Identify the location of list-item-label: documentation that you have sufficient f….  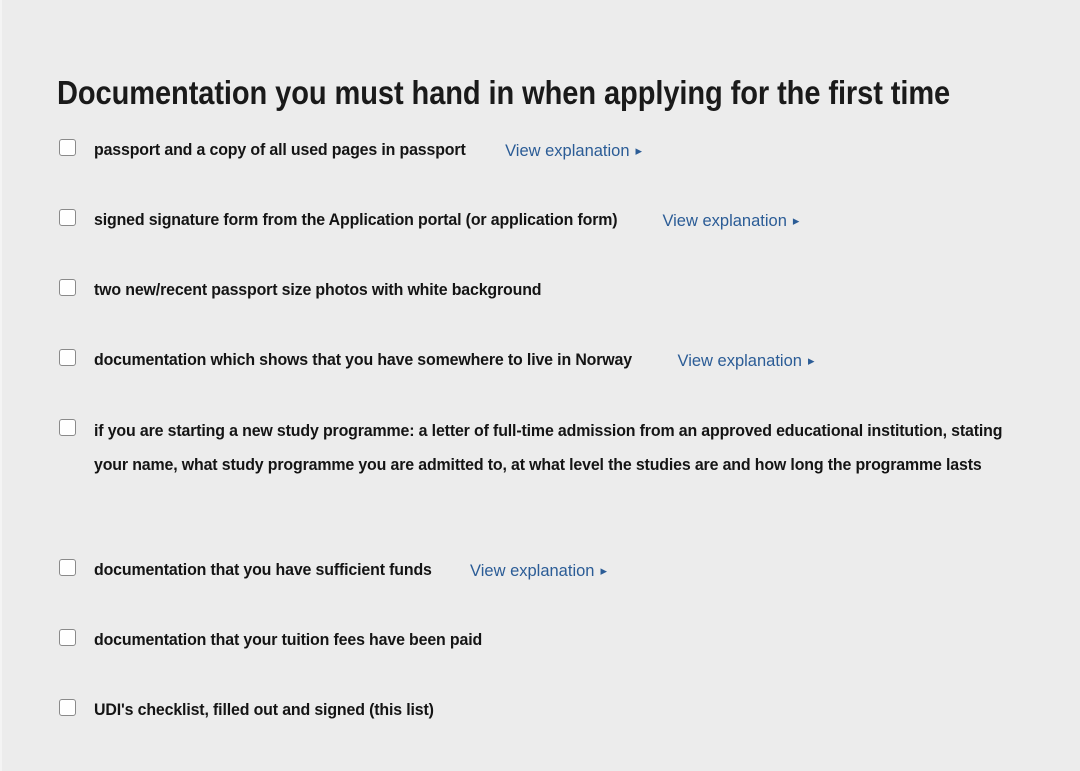
(263, 570).